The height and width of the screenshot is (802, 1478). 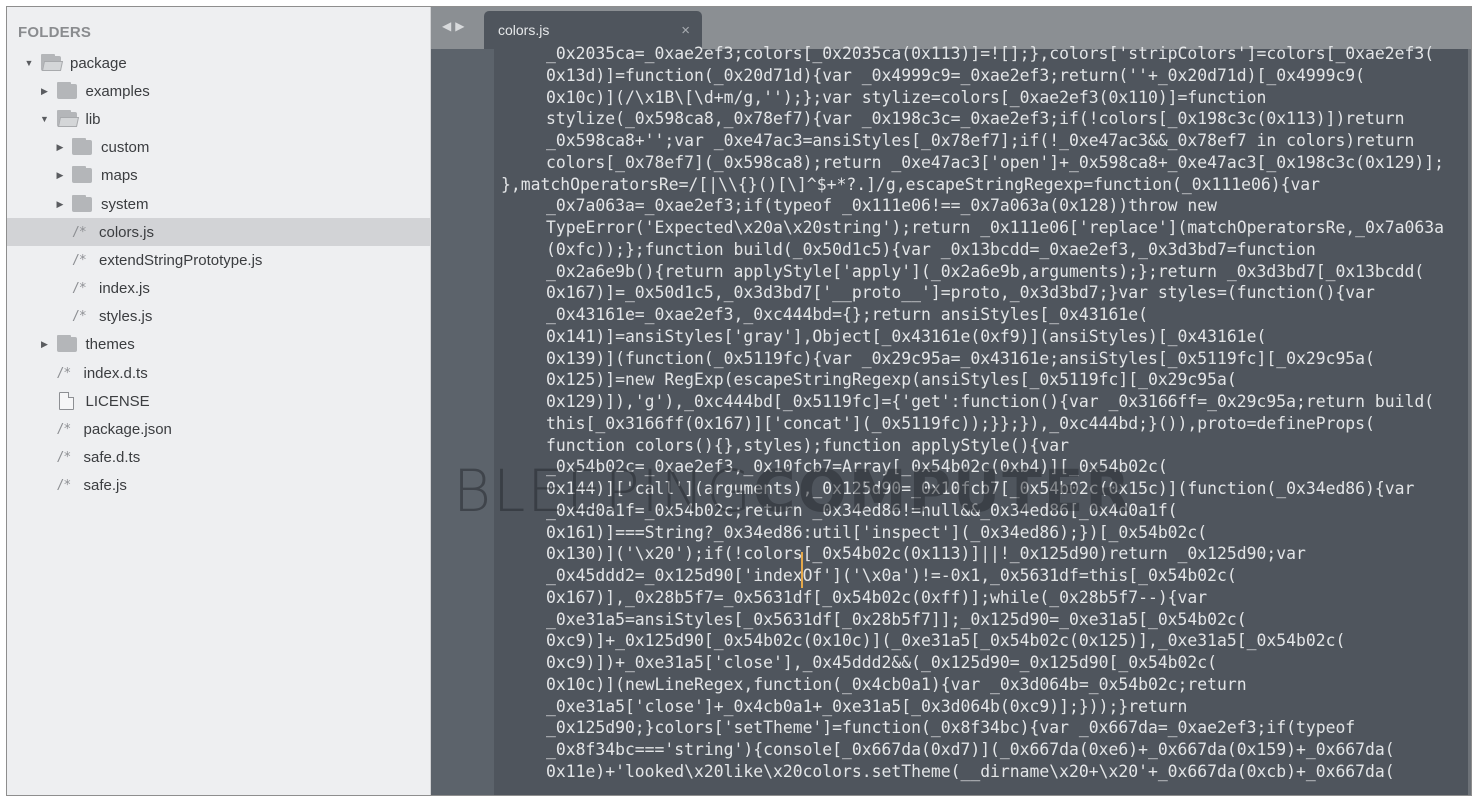 What do you see at coordinates (117, 91) in the screenshot?
I see `sidebar-item-label: examples` at bounding box center [117, 91].